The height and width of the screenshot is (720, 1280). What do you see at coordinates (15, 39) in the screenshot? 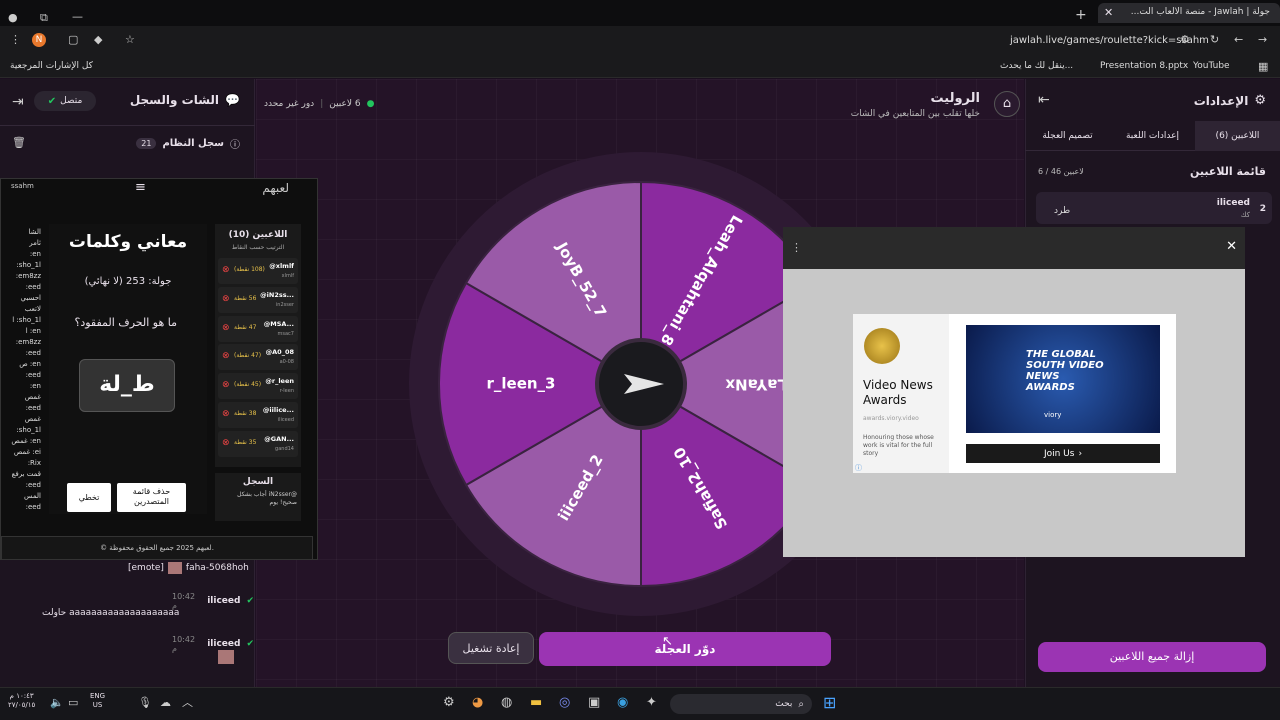
I see `menu-dots-icon: ⋮` at bounding box center [15, 39].